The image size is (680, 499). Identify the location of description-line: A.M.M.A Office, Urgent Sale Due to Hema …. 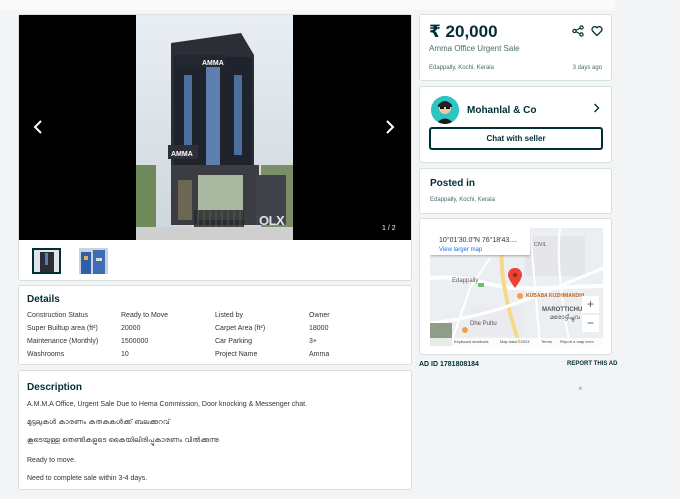
(167, 404).